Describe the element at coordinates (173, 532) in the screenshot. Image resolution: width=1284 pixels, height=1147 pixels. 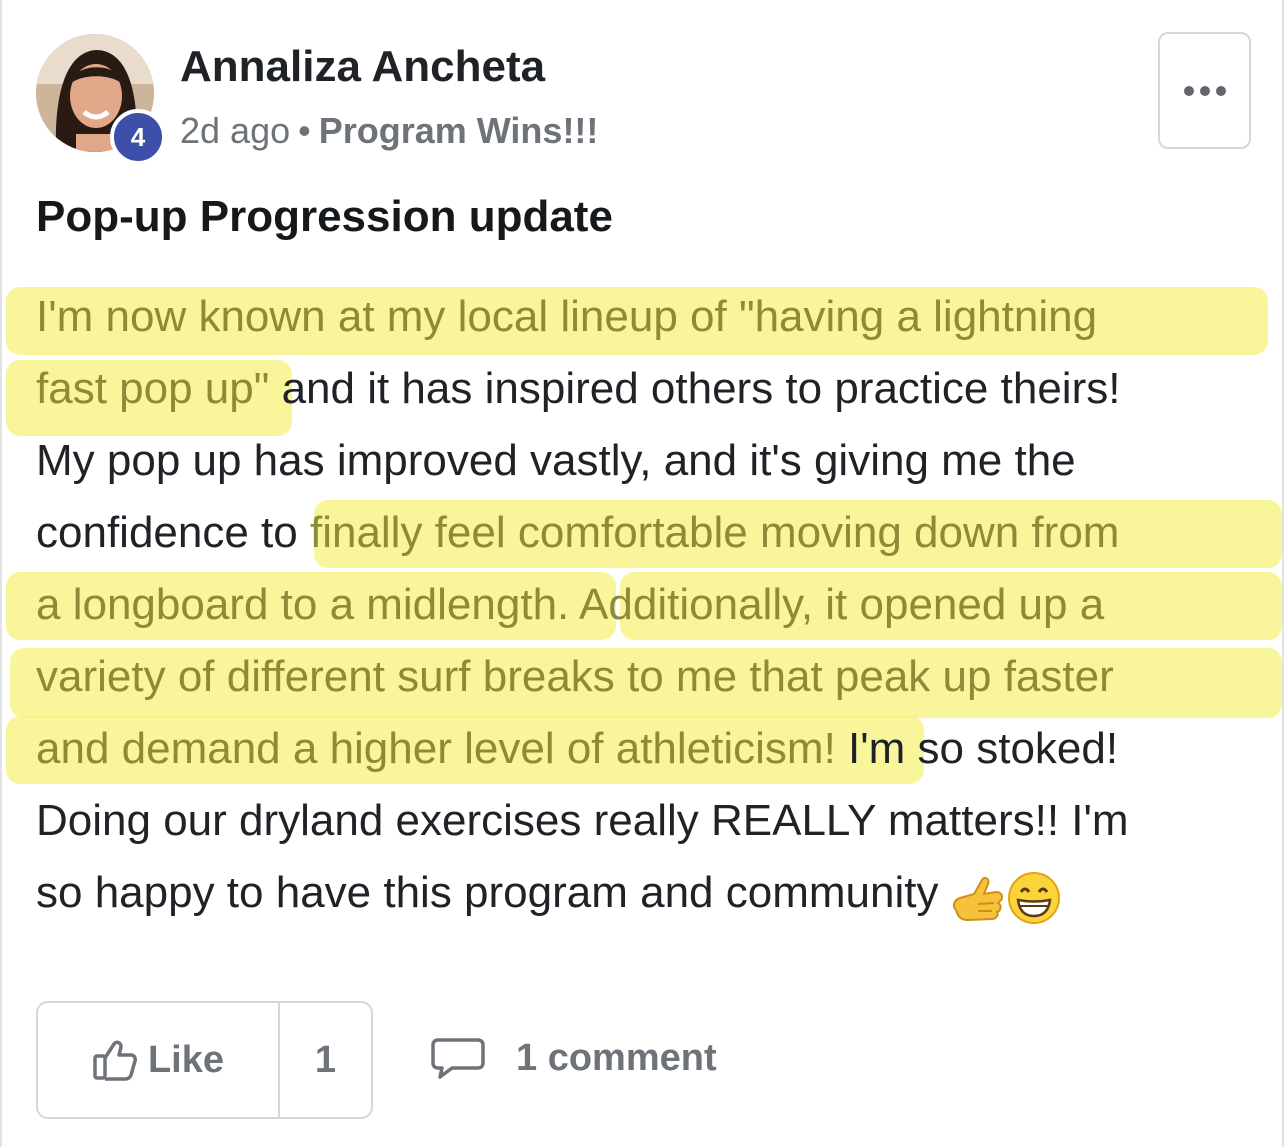
I see `body-text: confidence to` at that location.